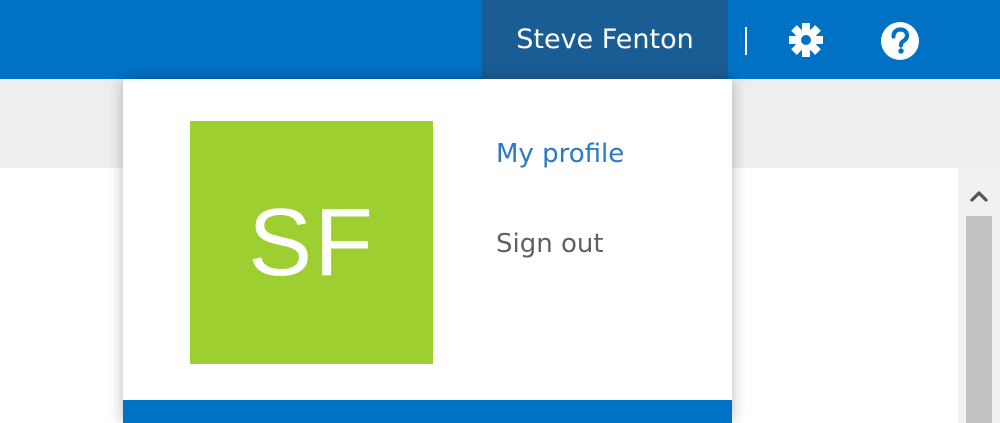 Image resolution: width=1000 pixels, height=423 pixels. Describe the element at coordinates (427, 411) in the screenshot. I see `dropdown-footer-bar` at that location.